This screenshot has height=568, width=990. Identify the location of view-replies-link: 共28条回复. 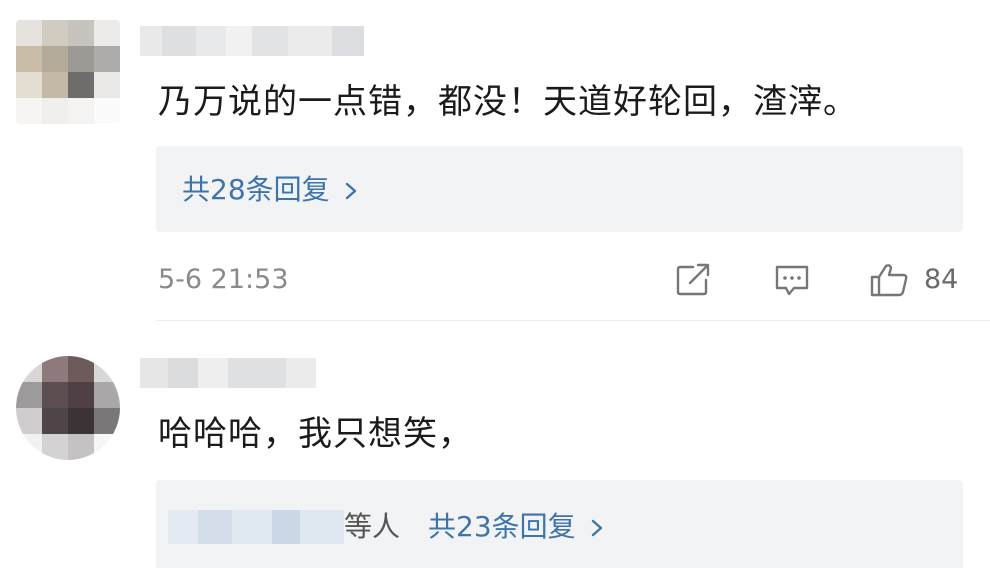
(270, 191).